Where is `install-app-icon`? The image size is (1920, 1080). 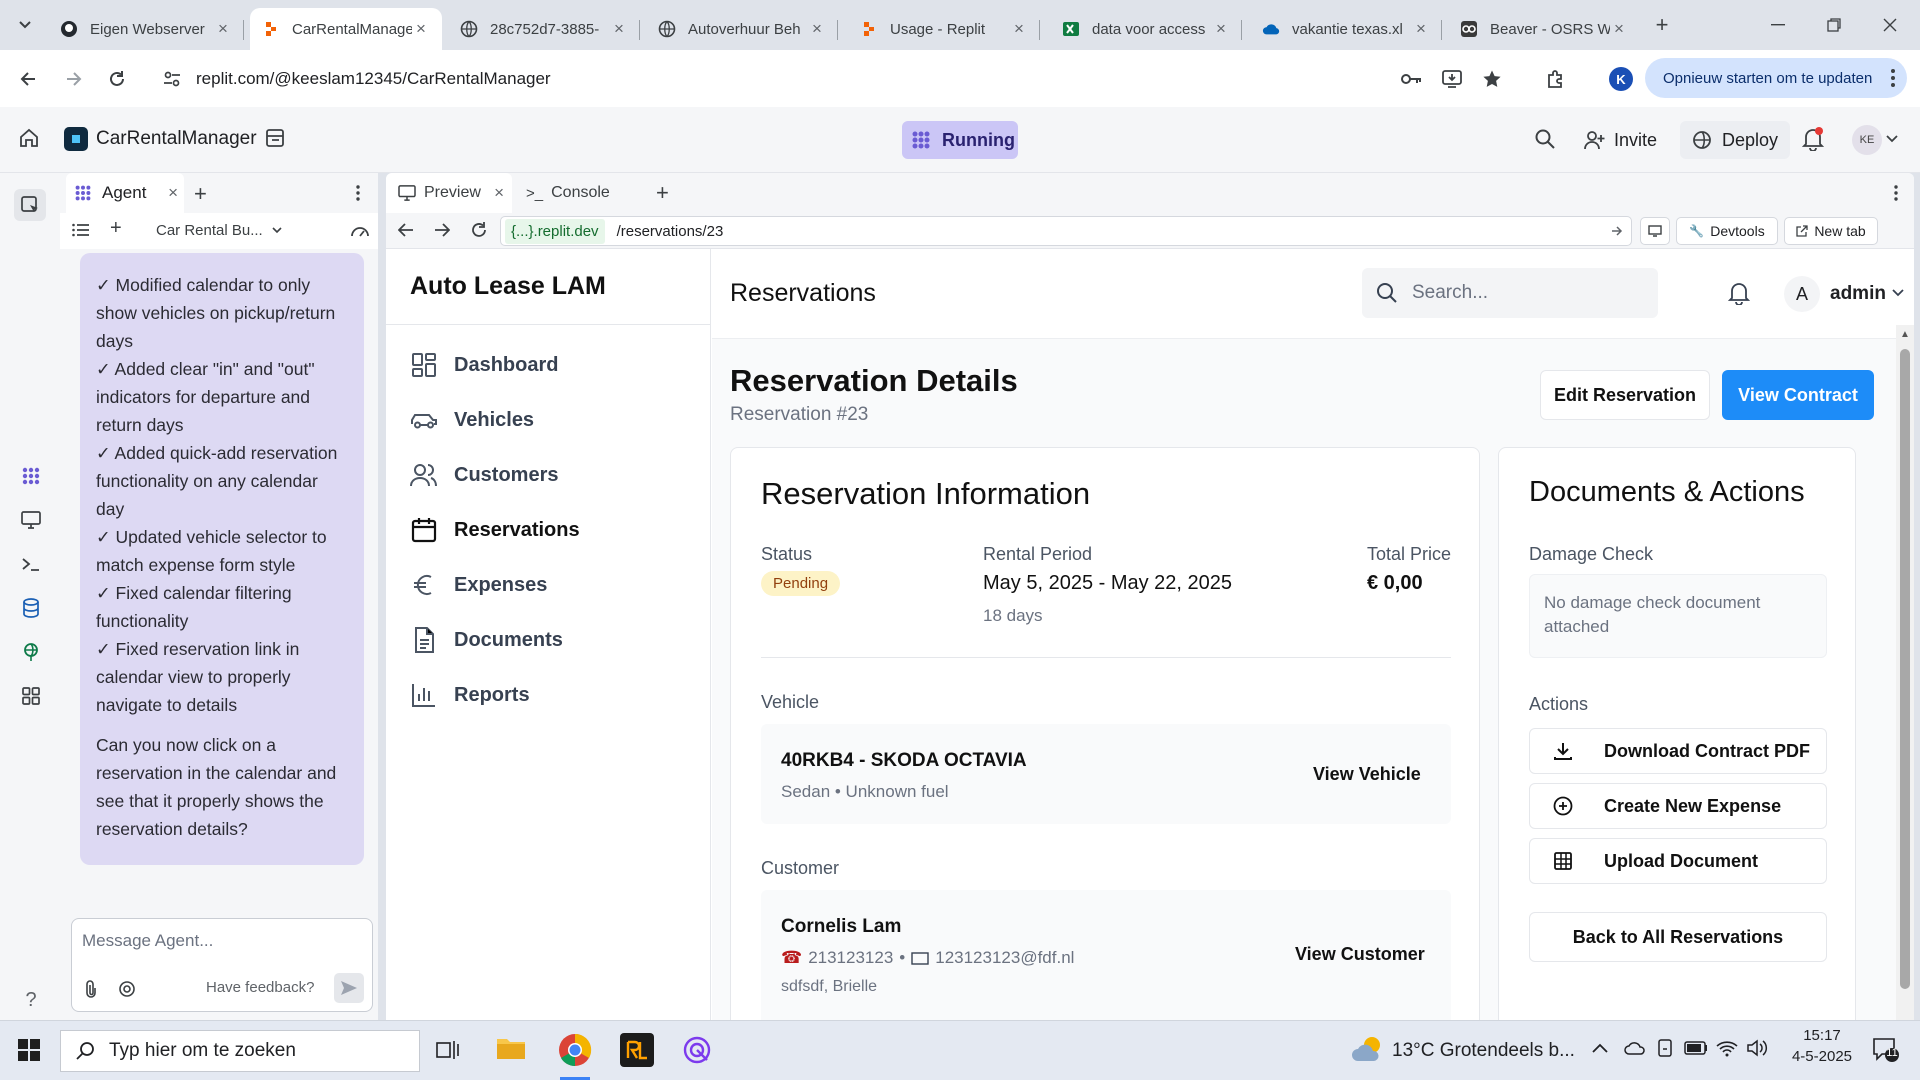 install-app-icon is located at coordinates (1452, 79).